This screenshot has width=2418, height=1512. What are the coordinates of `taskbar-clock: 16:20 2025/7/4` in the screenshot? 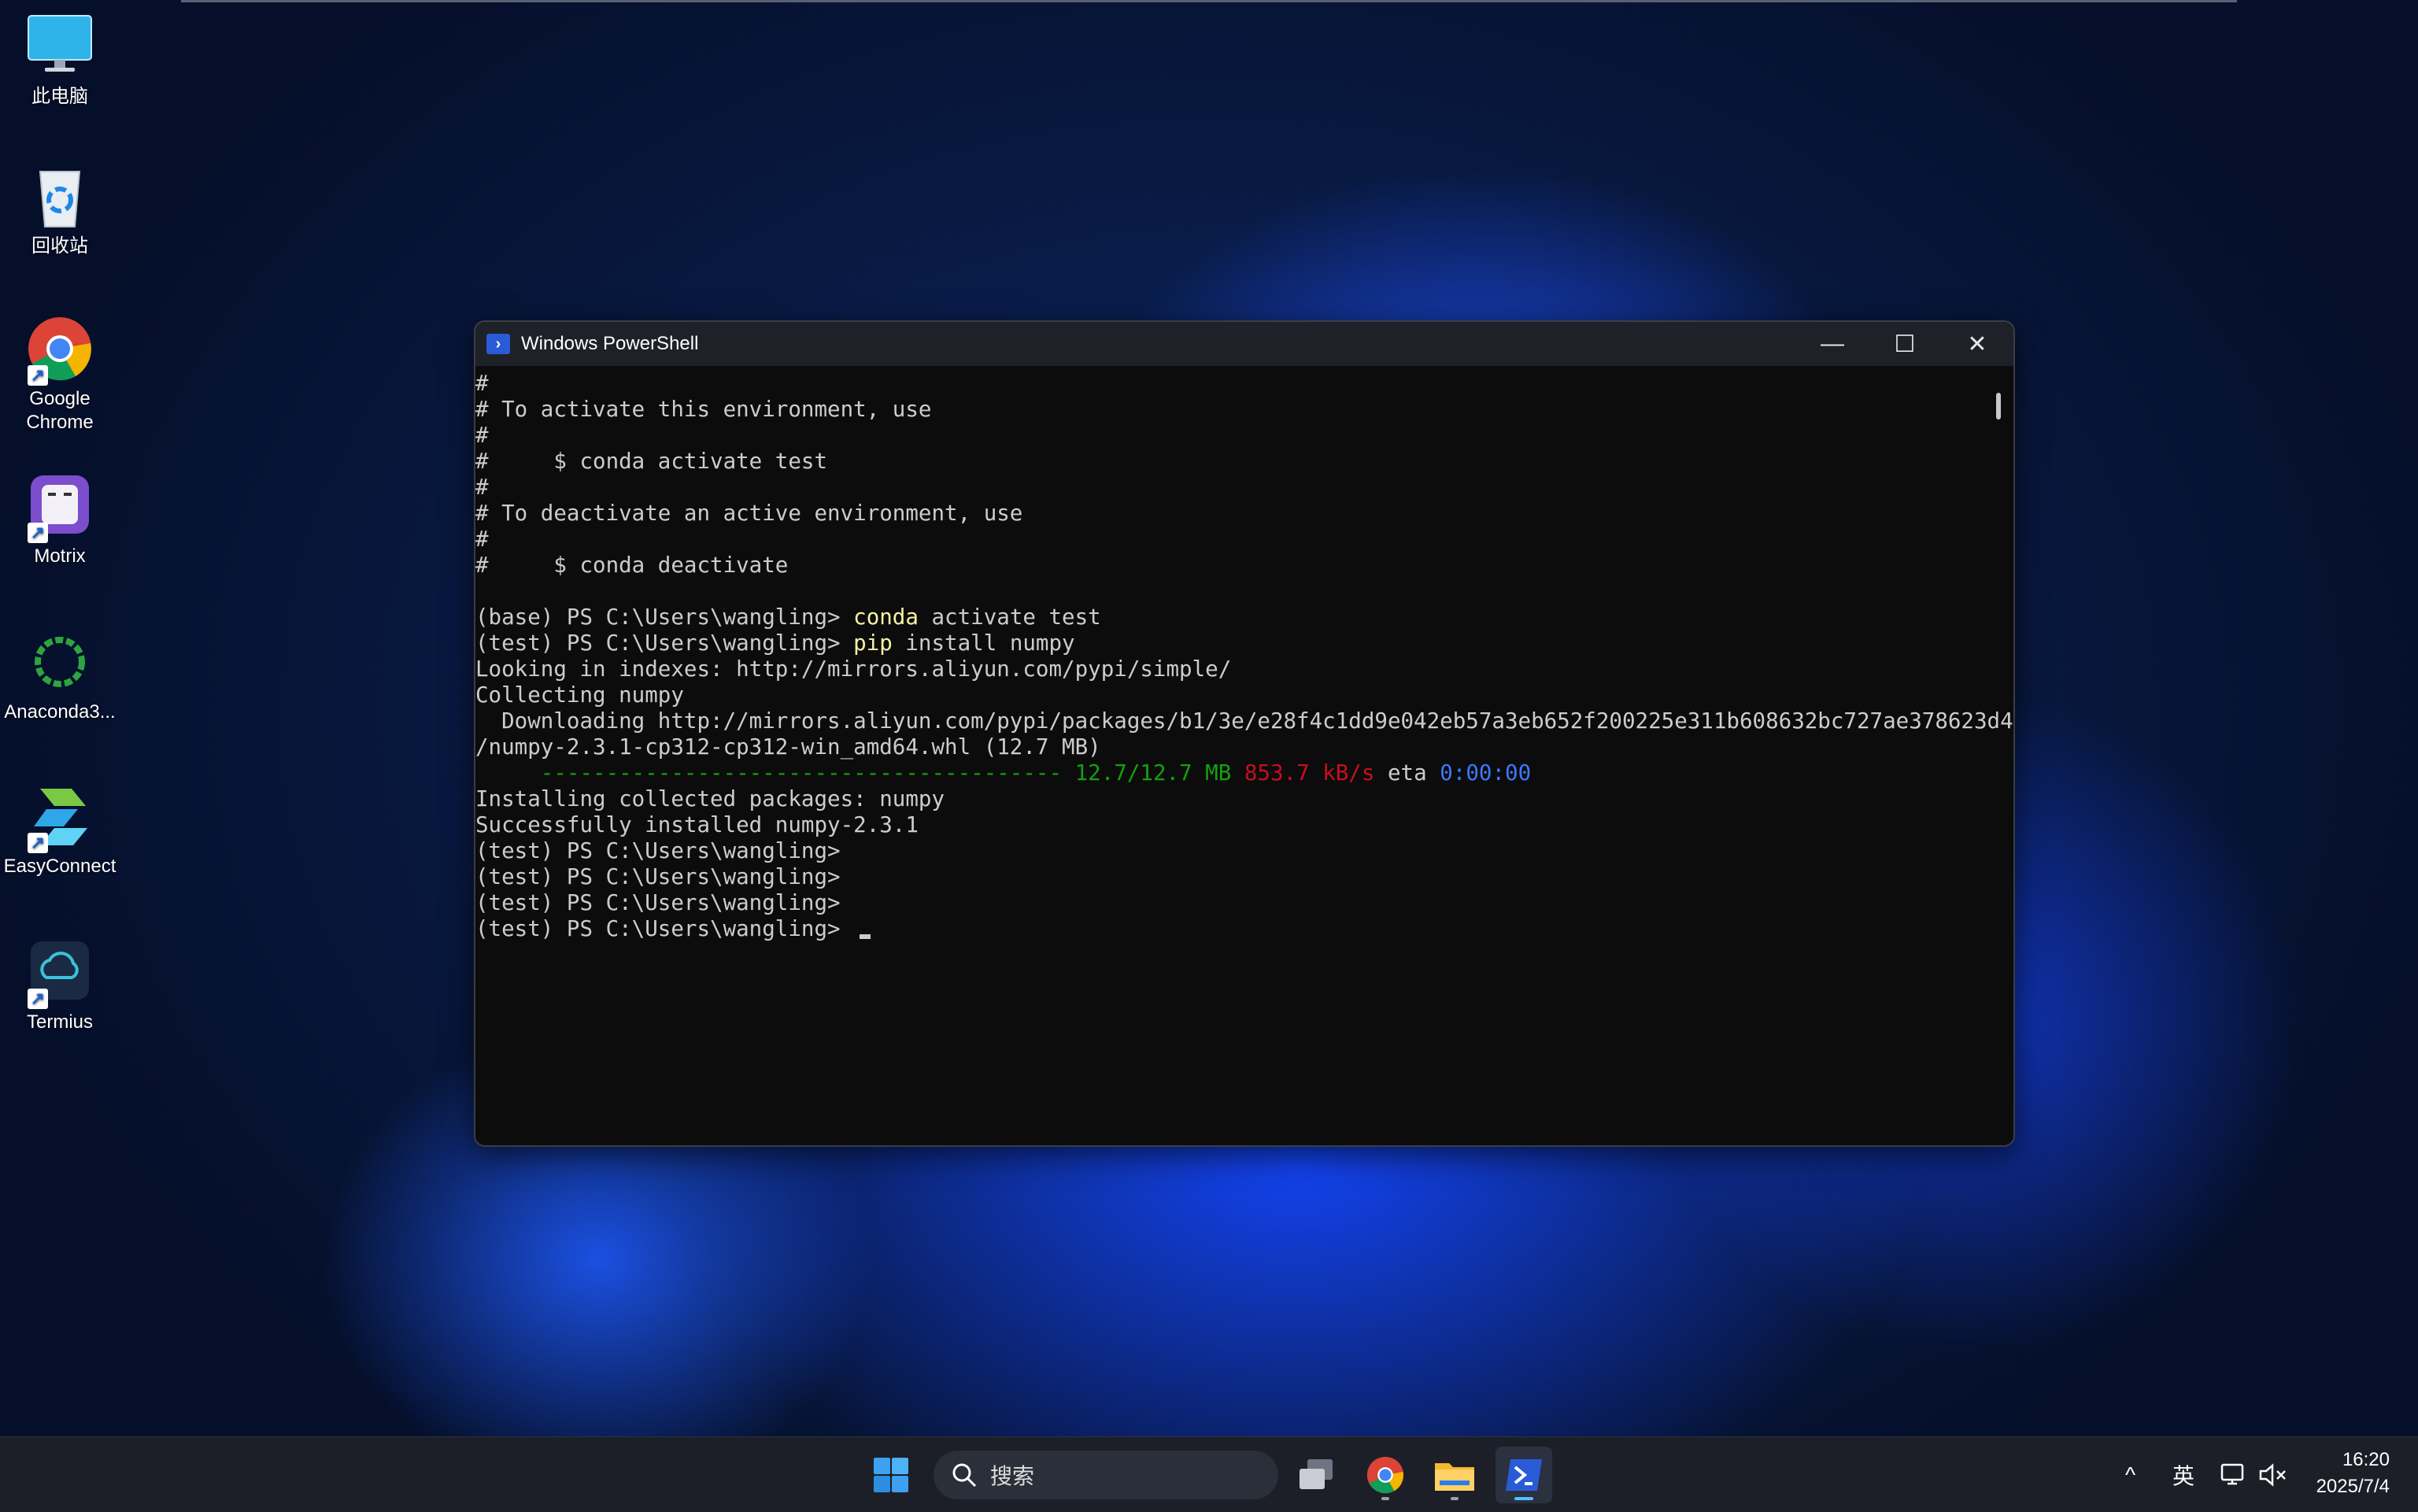 It's located at (2353, 1473).